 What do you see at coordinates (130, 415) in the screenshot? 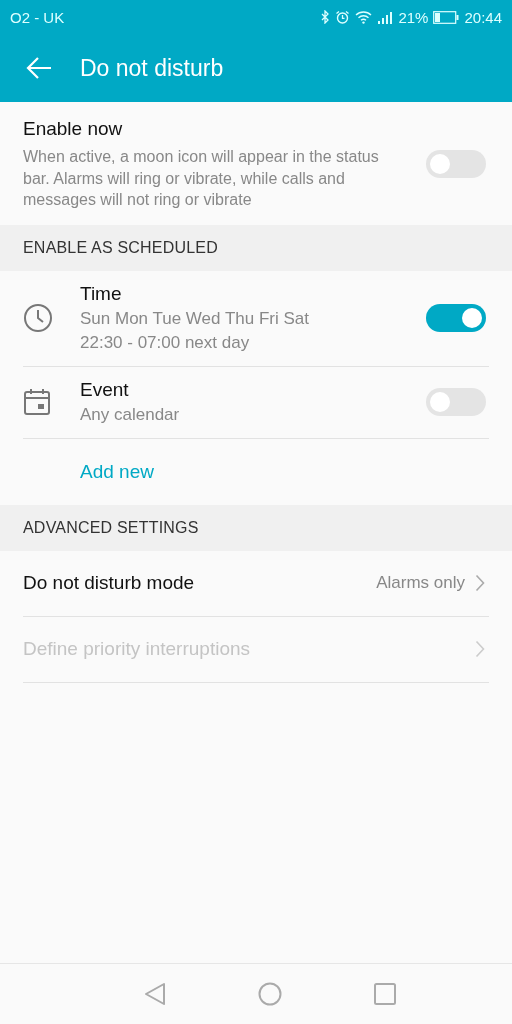
I see `schedule-detail: Any calendar` at bounding box center [130, 415].